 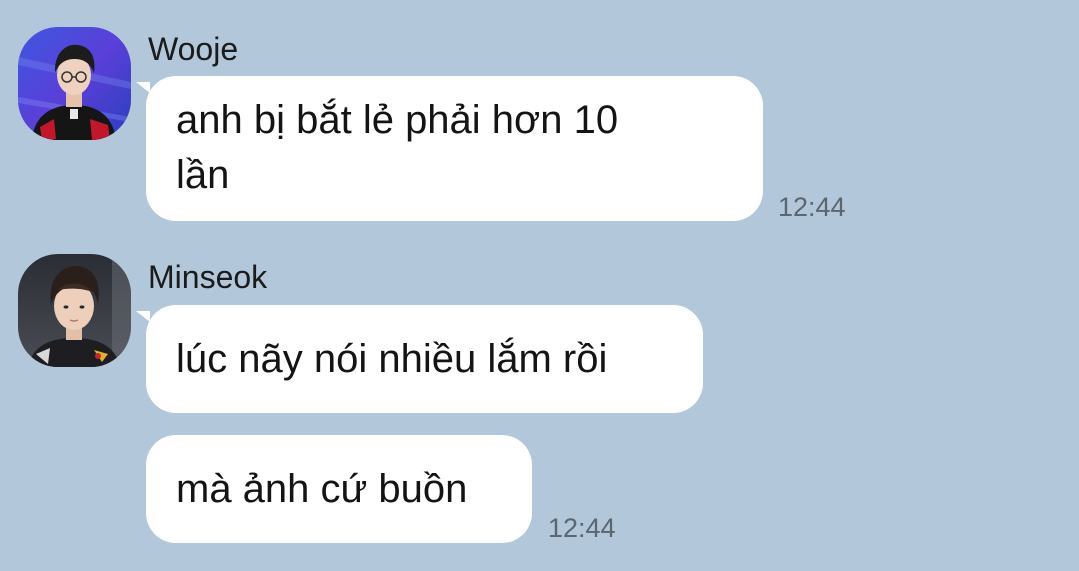 I want to click on message-bubble: lúc nãy nói nhiều lắm rồi, so click(x=419, y=359).